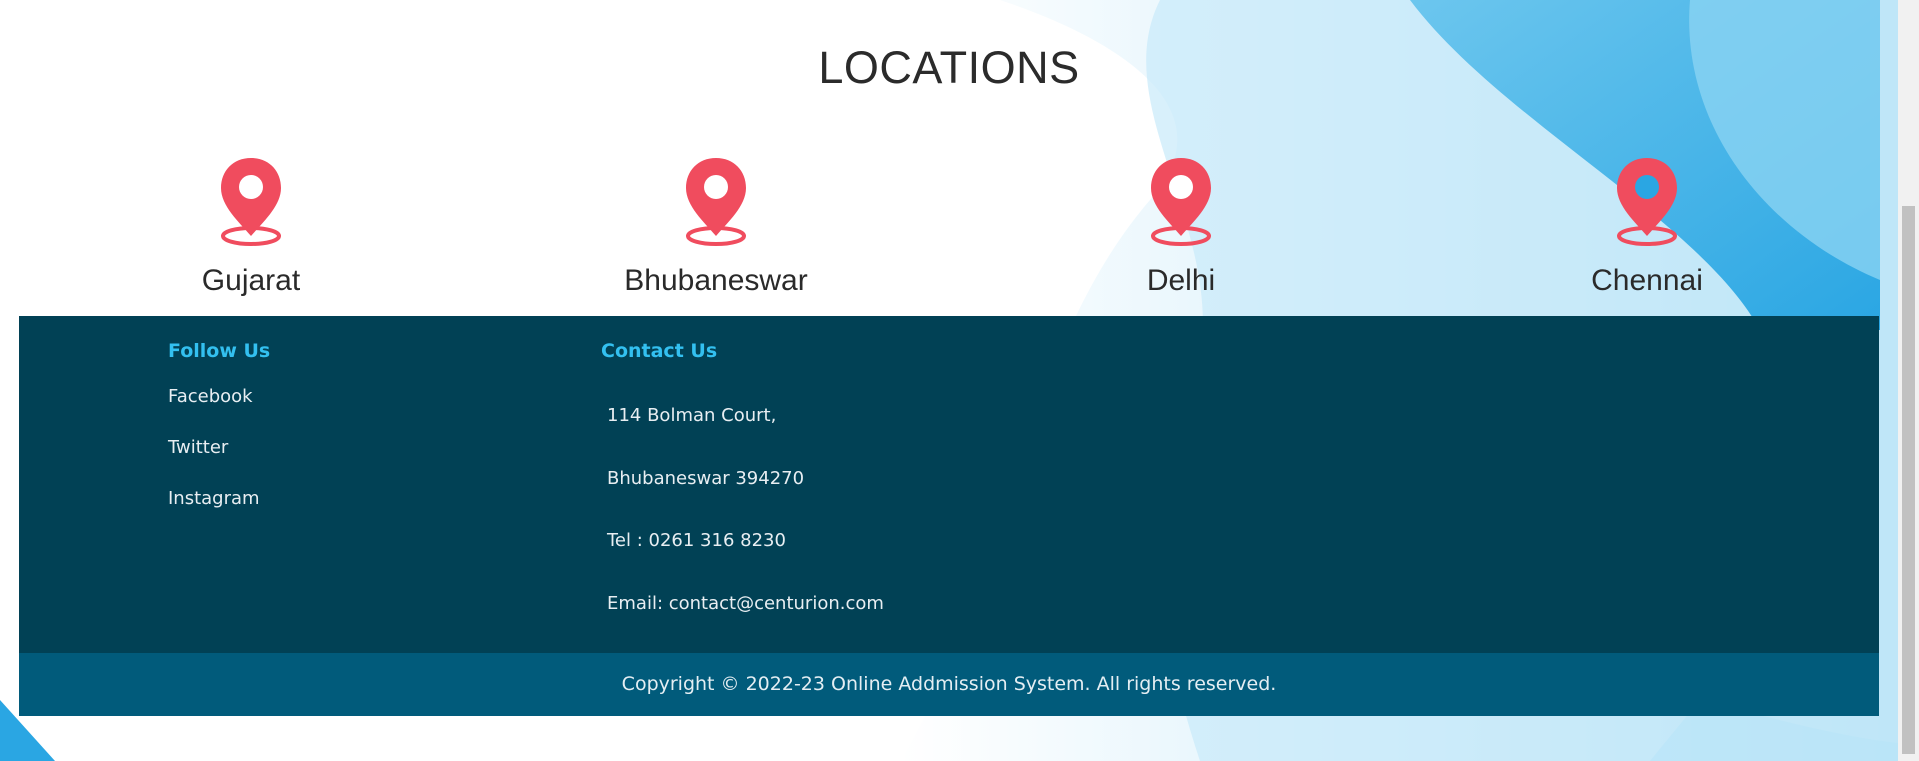  Describe the element at coordinates (692, 415) in the screenshot. I see `contact-address-line-1: 114 Bolman Court,` at that location.